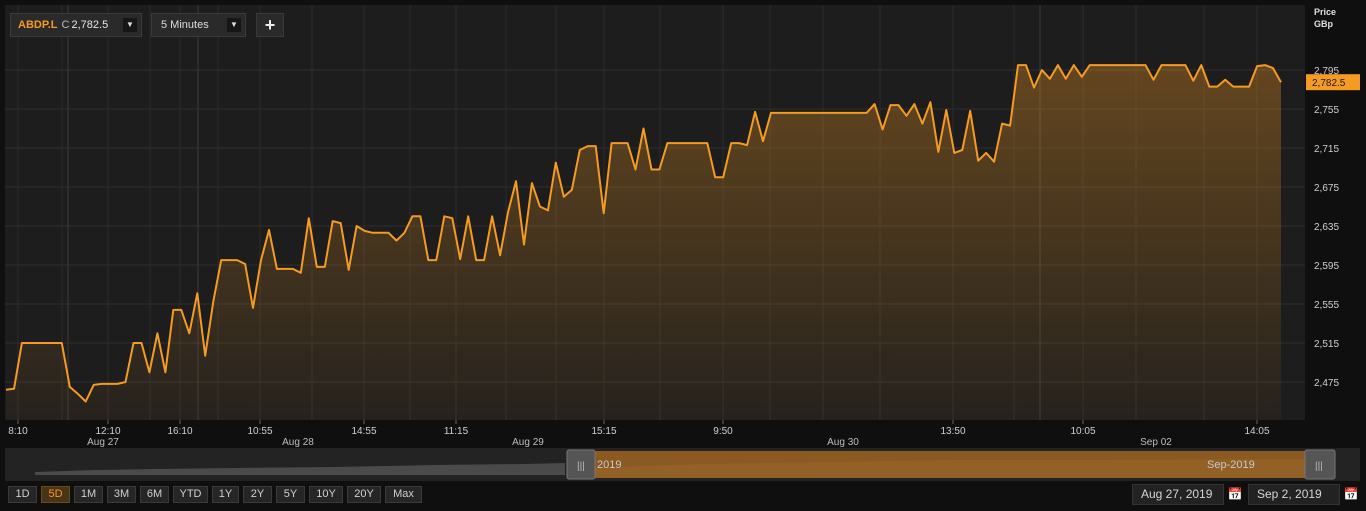 This screenshot has width=1366, height=511. What do you see at coordinates (1326, 227) in the screenshot?
I see `y-tick-label: 2,635` at bounding box center [1326, 227].